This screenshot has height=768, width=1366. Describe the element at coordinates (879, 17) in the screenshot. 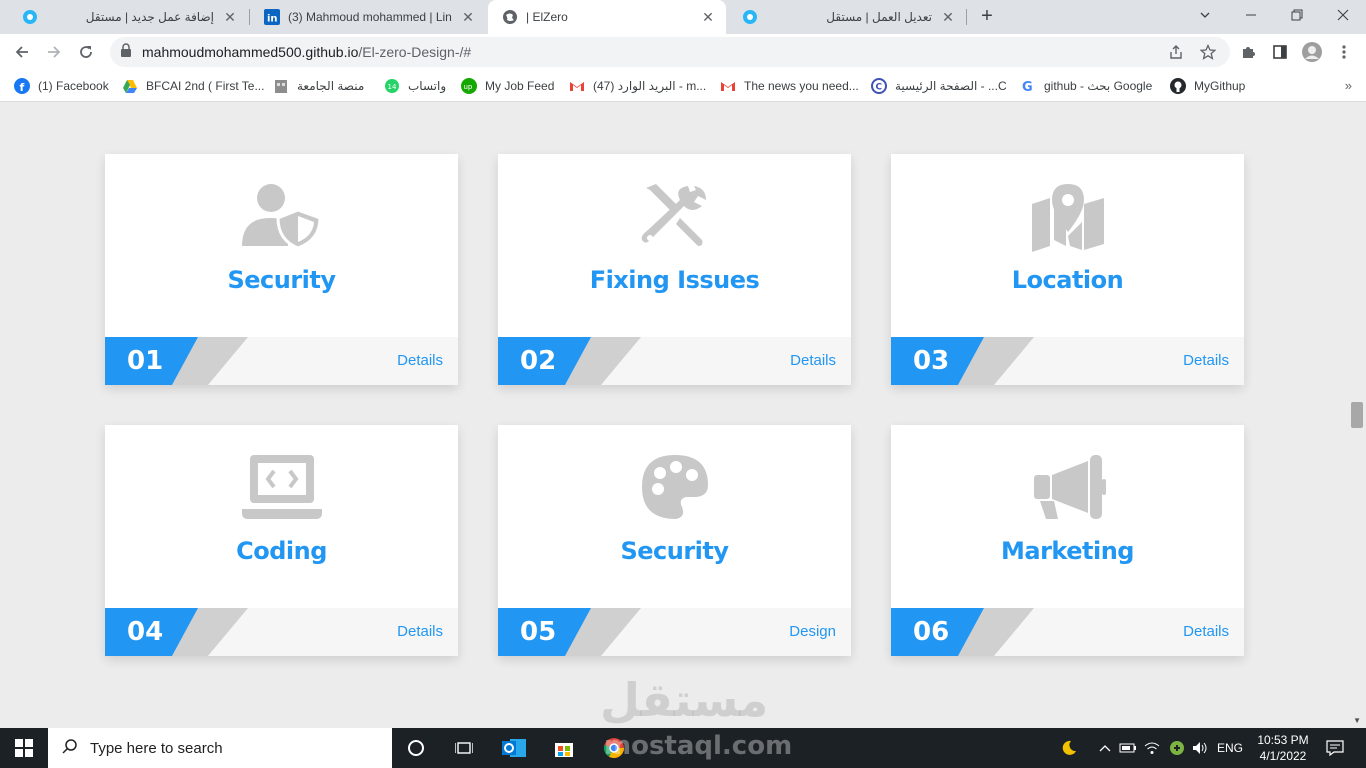

I see `tab-title: تعديل العمل | مستقل` at that location.